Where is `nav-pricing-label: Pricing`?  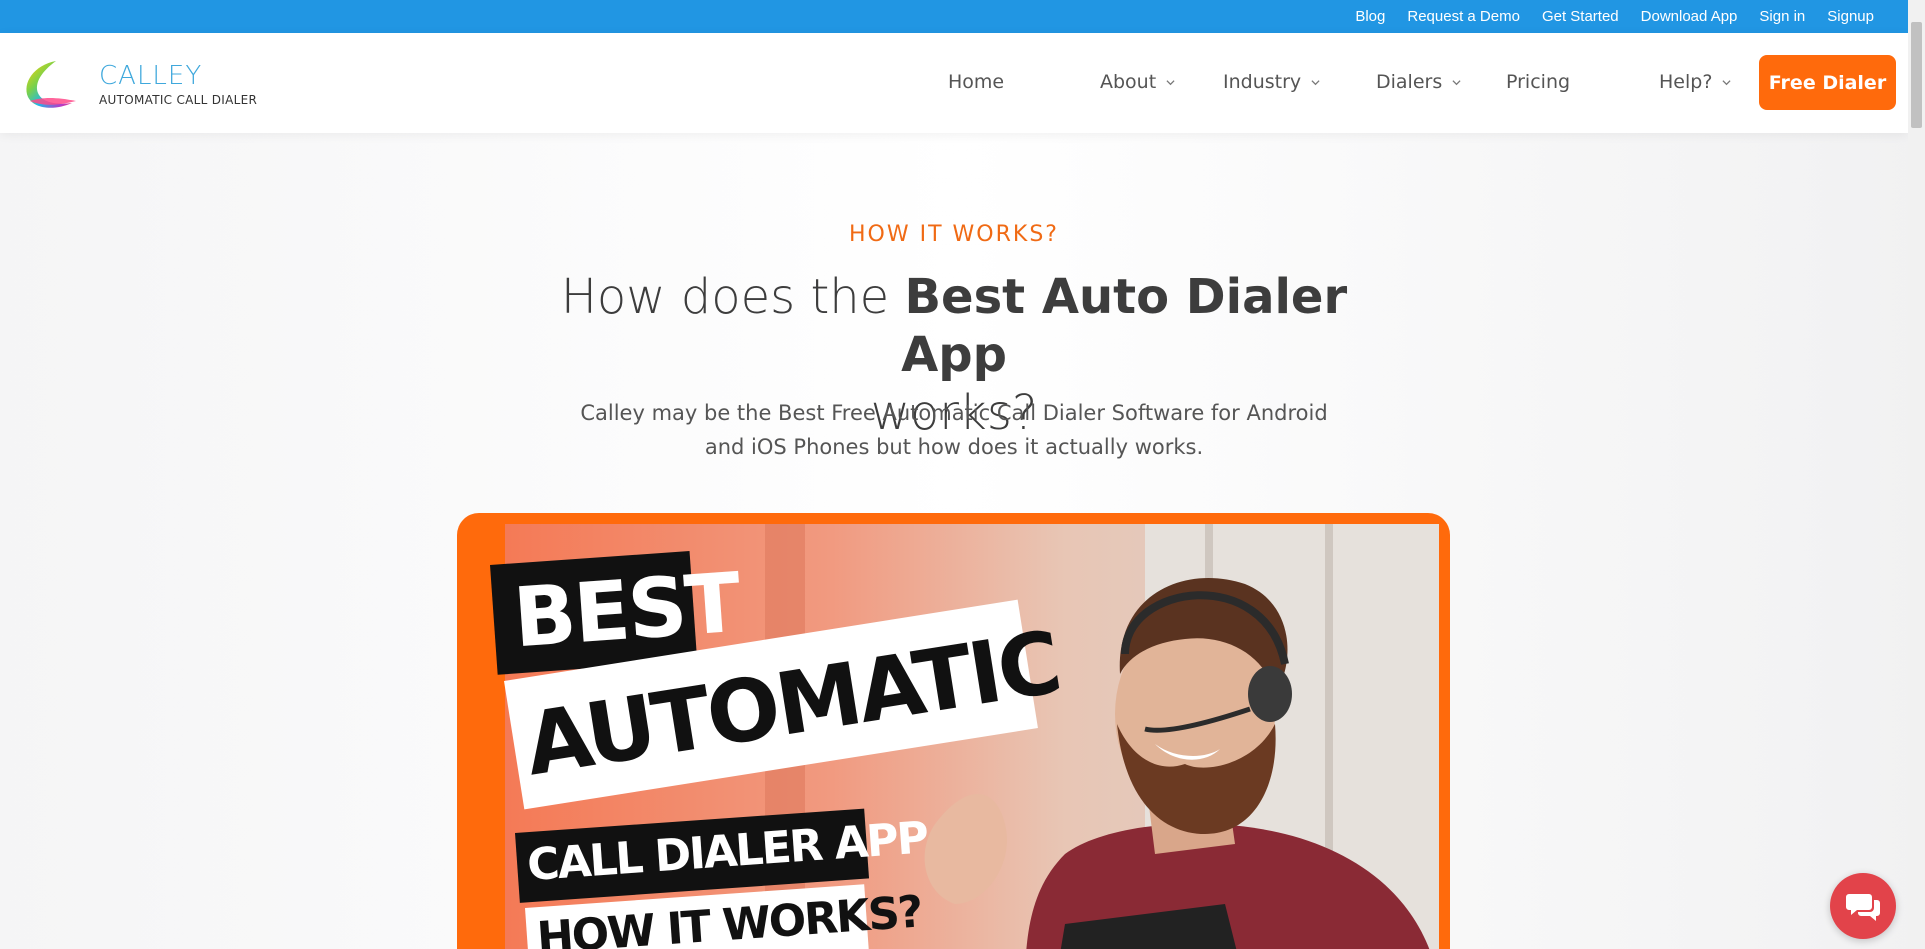 nav-pricing-label: Pricing is located at coordinates (1538, 82).